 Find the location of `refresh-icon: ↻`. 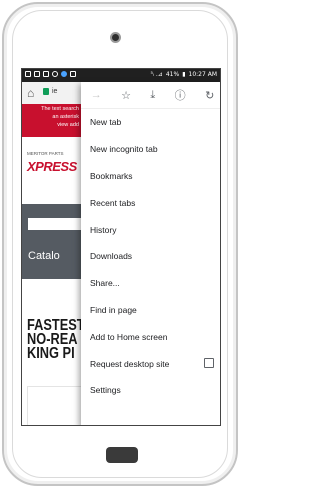

refresh-icon: ↻ is located at coordinates (209, 95).